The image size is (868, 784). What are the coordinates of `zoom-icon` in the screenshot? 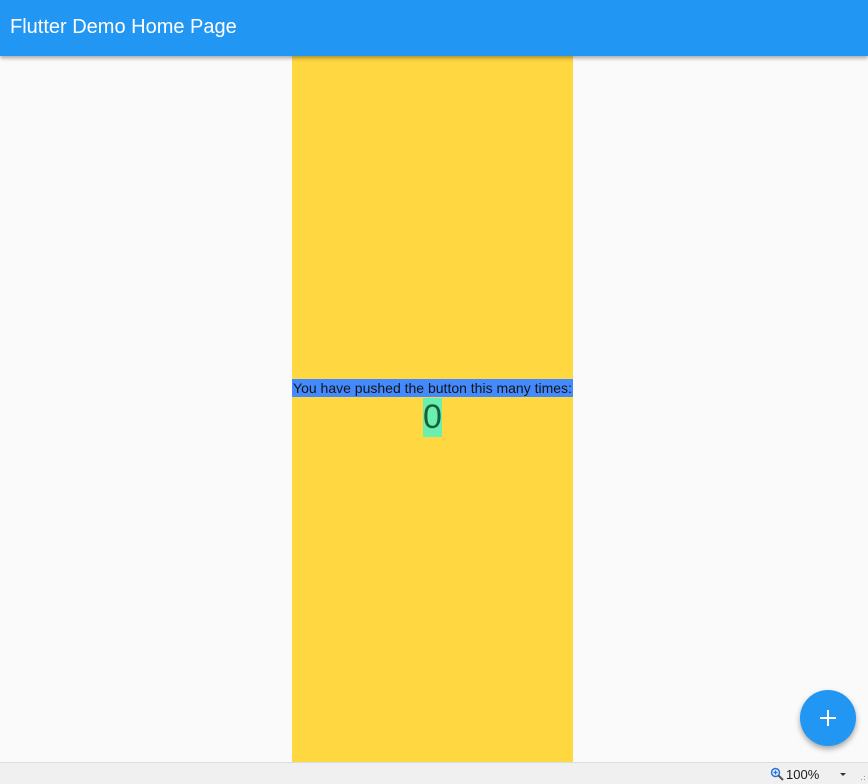 It's located at (777, 774).